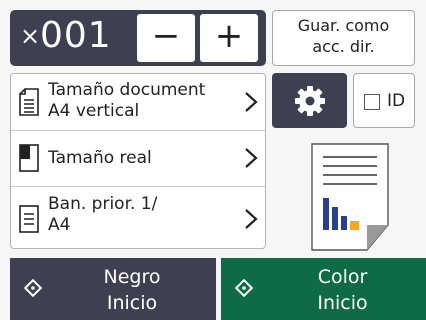 Image resolution: width=426 pixels, height=320 pixels. I want to click on increase-copies-button: +, so click(229, 38).